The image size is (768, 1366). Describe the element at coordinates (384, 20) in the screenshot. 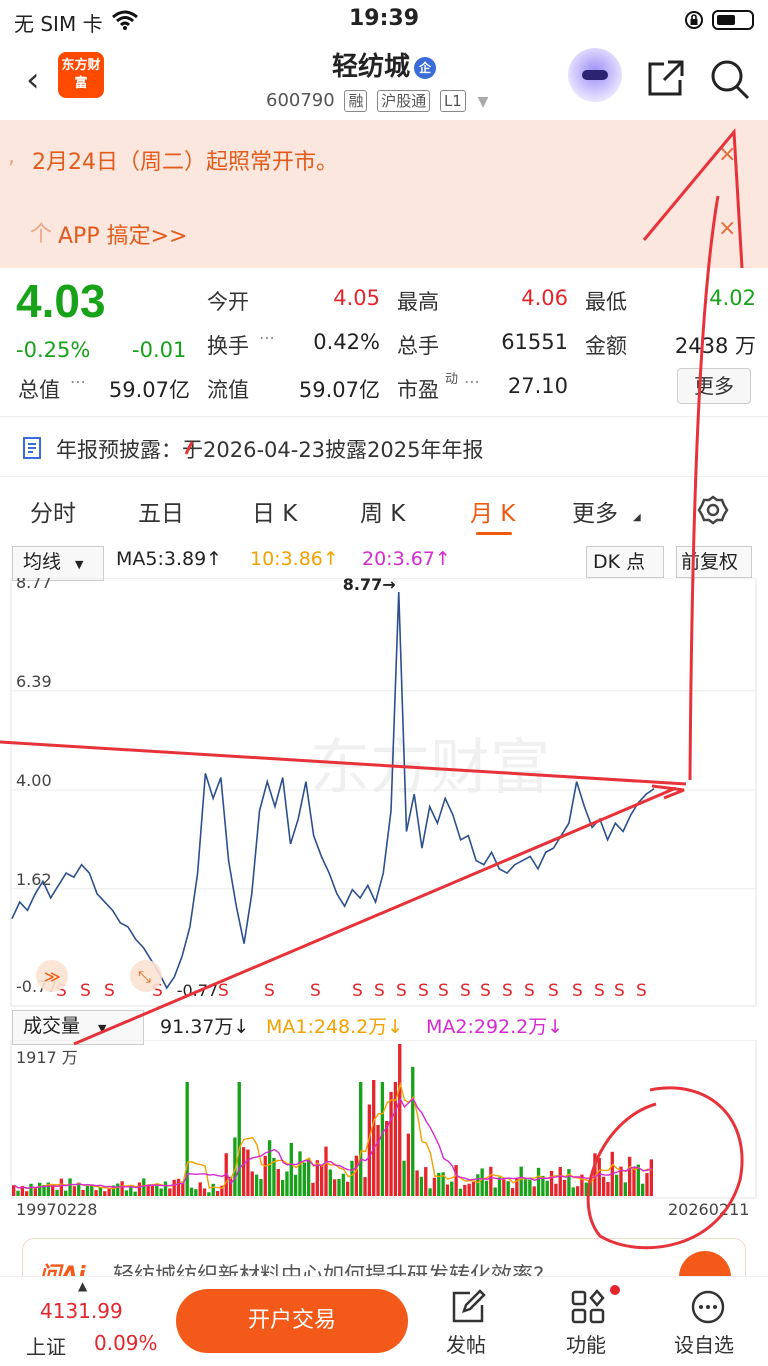

I see `status-bar: 无 SIM 卡 19:39` at that location.